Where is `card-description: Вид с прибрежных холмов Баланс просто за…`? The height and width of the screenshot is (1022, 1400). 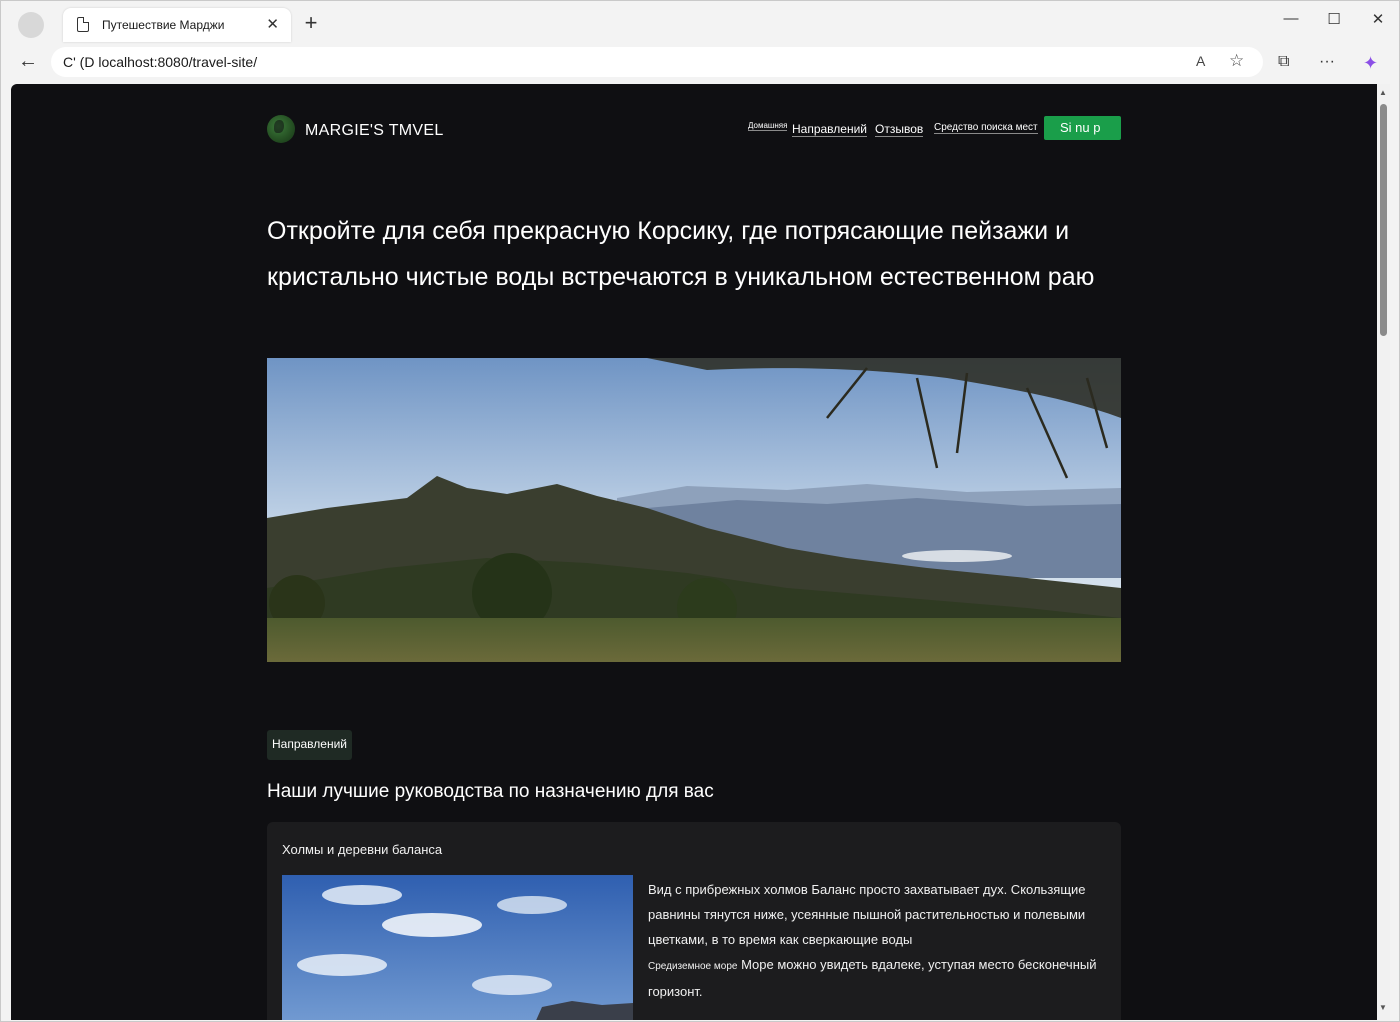 card-description: Вид с прибрежных холмов Баланс просто за… is located at coordinates (893, 940).